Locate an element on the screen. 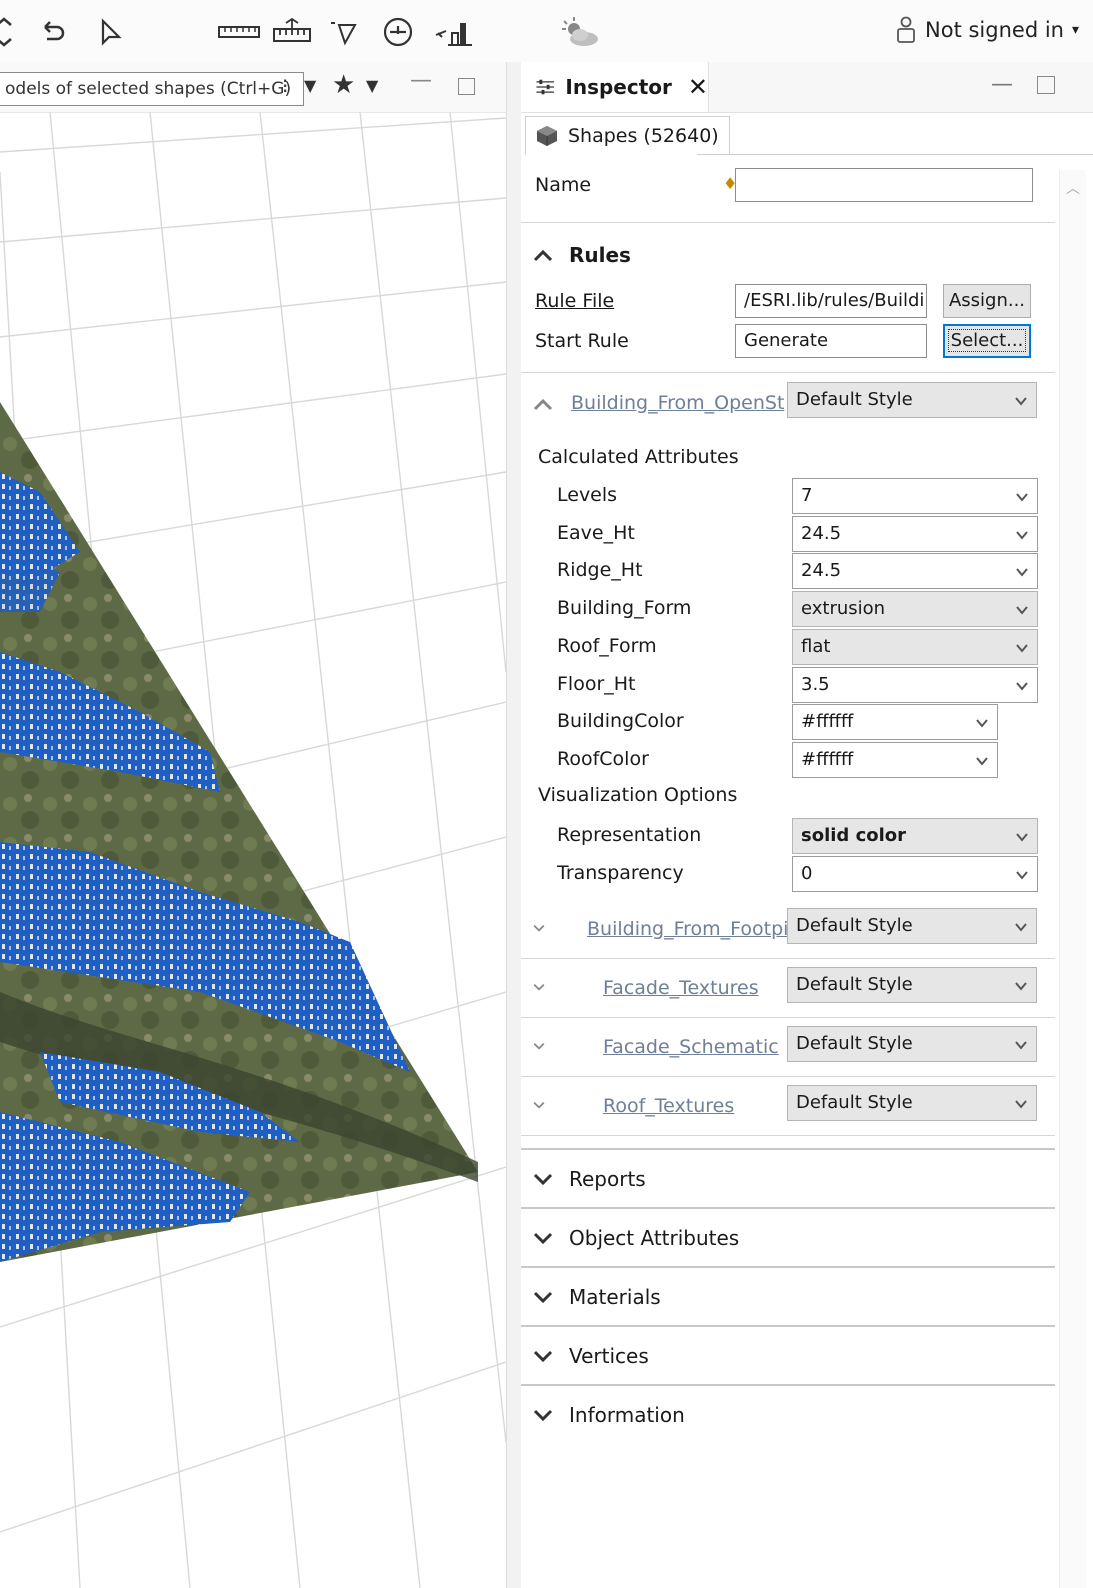 The width and height of the screenshot is (1093, 1588). attr-select-levels: 7 is located at coordinates (915, 496).